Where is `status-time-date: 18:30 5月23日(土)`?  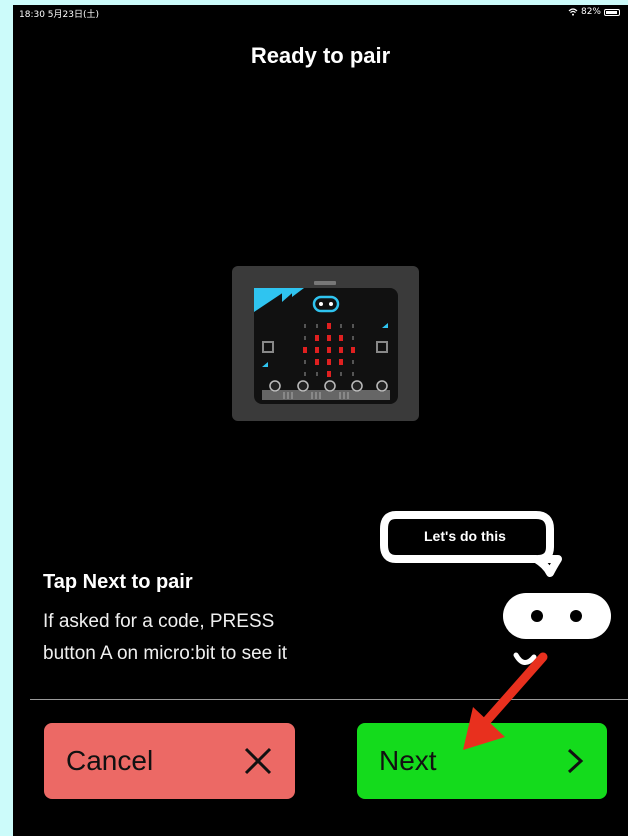 status-time-date: 18:30 5月23日(土) is located at coordinates (59, 15).